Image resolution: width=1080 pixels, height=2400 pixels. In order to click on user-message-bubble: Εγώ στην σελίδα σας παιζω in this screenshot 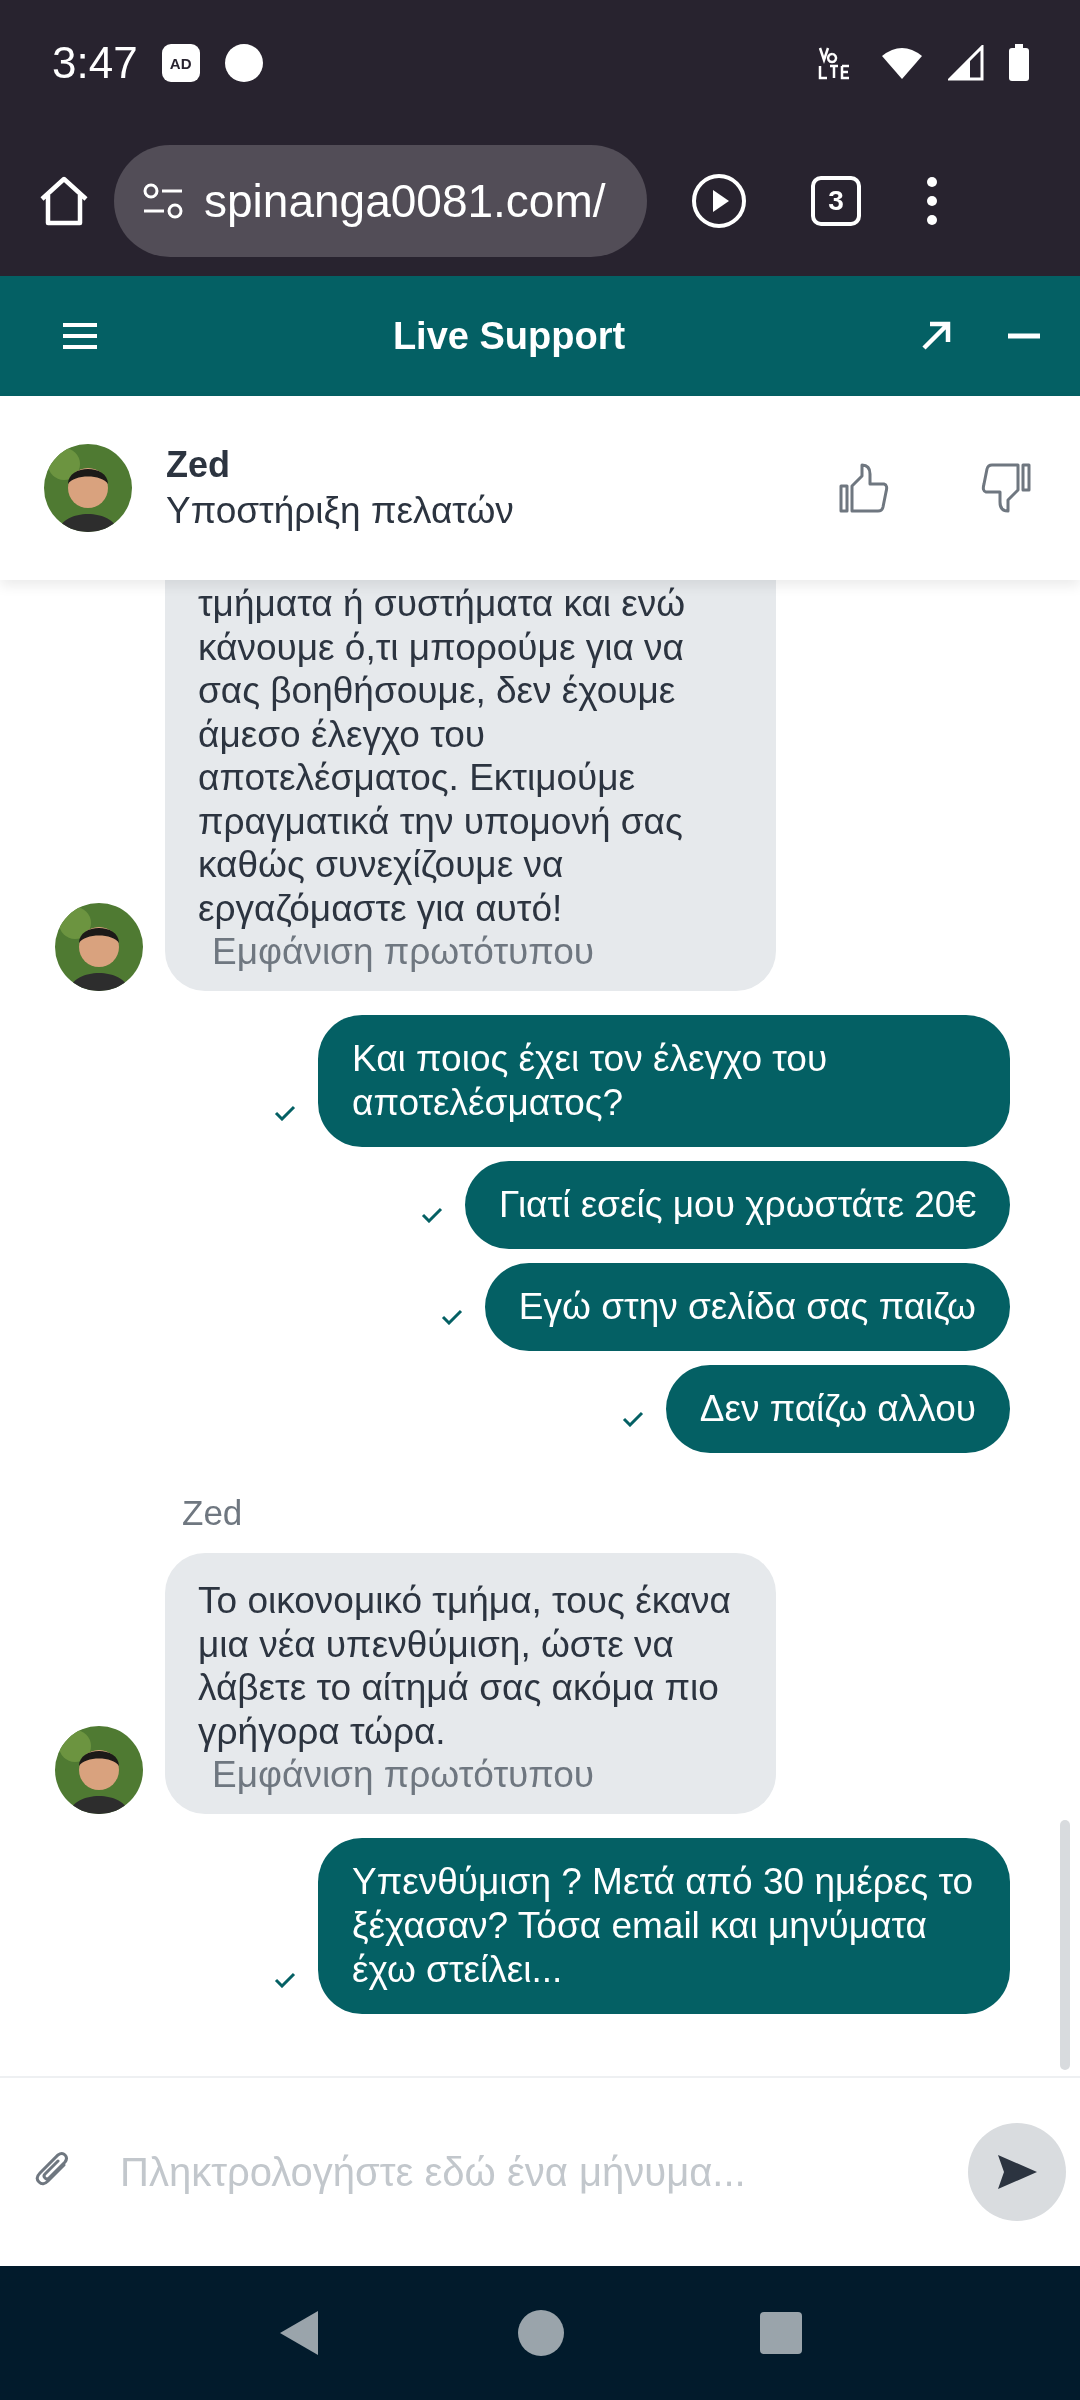, I will do `click(747, 1307)`.